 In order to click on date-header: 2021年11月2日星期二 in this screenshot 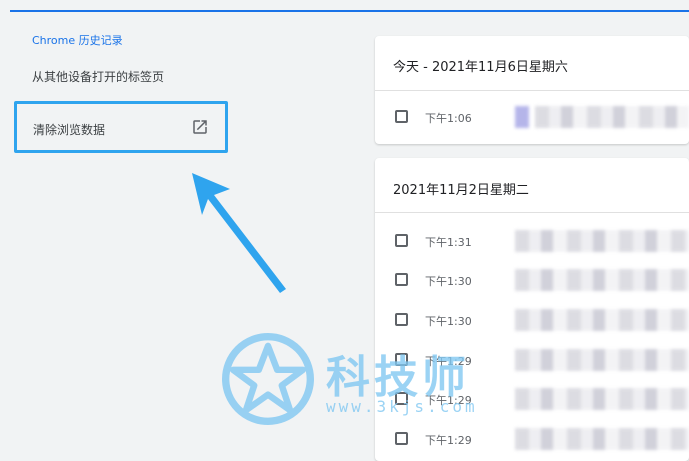, I will do `click(461, 190)`.